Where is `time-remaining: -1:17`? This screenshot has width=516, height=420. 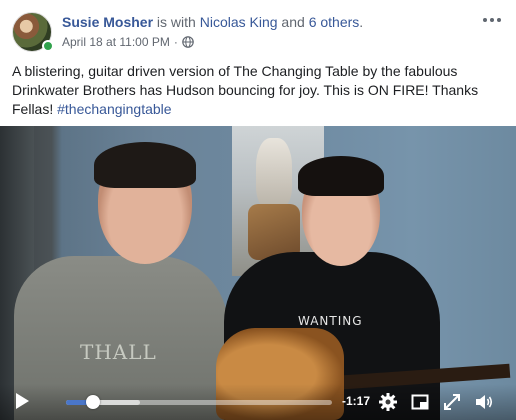
time-remaining: -1:17 is located at coordinates (356, 401).